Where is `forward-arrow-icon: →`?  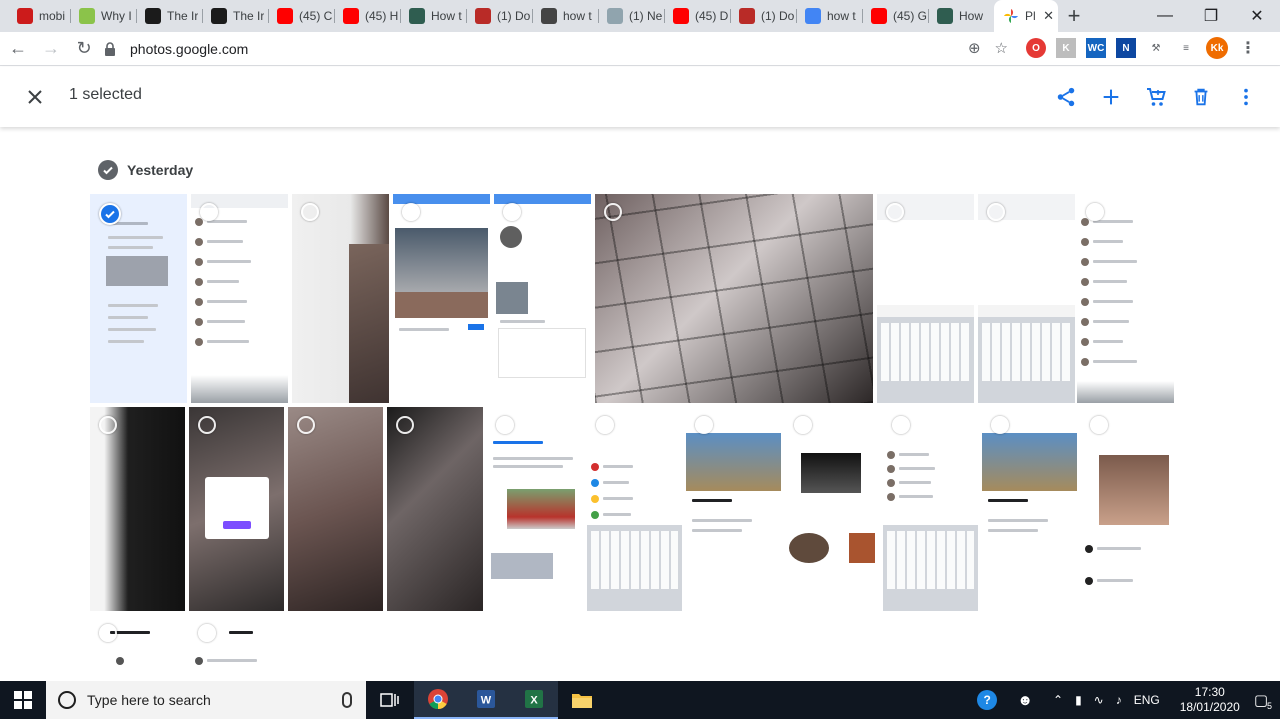 forward-arrow-icon: → is located at coordinates (51, 49).